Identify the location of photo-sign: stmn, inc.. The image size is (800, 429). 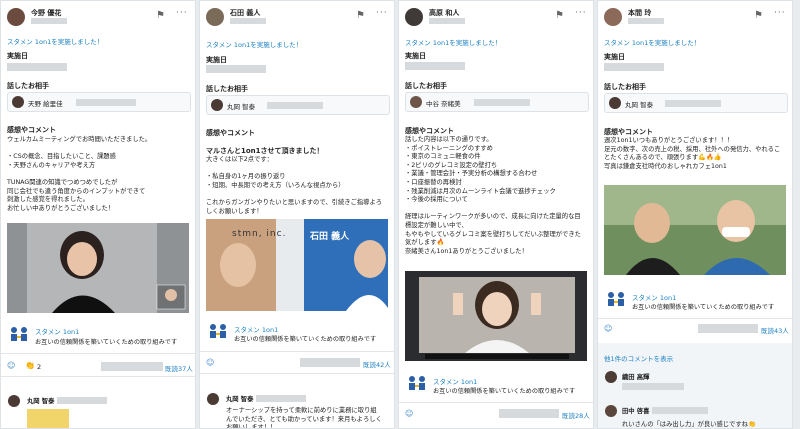
(259, 234).